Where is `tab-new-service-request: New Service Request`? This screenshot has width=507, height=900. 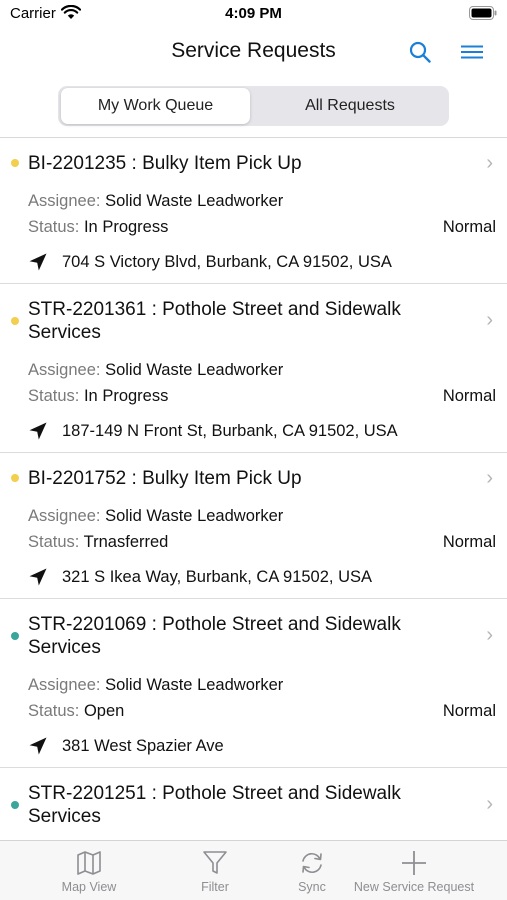 tab-new-service-request: New Service Request is located at coordinates (414, 870).